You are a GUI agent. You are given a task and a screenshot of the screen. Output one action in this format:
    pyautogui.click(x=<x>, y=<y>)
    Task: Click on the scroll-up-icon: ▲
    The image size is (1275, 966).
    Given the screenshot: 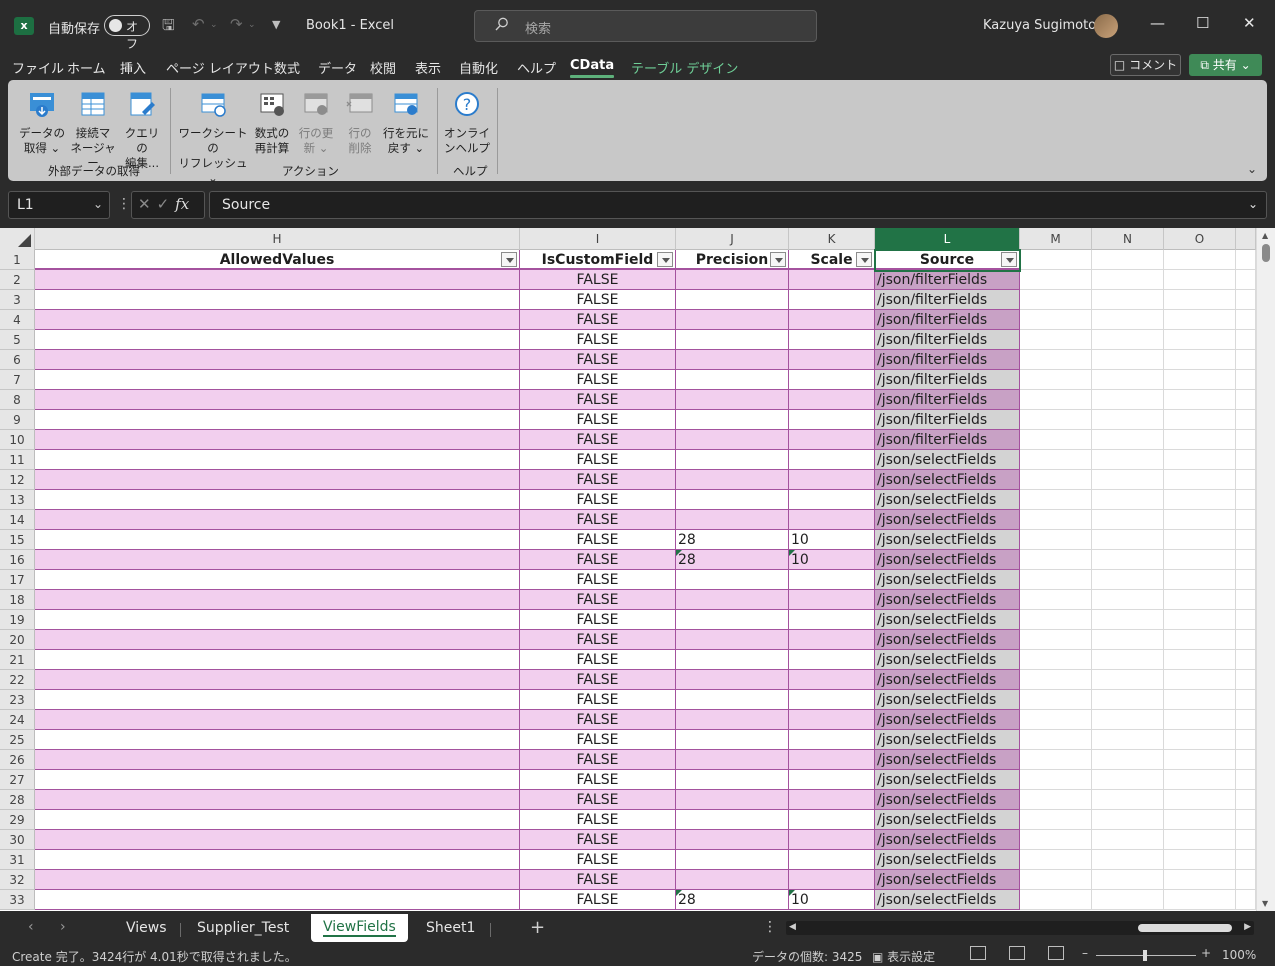 What is the action you would take?
    pyautogui.click(x=1265, y=235)
    